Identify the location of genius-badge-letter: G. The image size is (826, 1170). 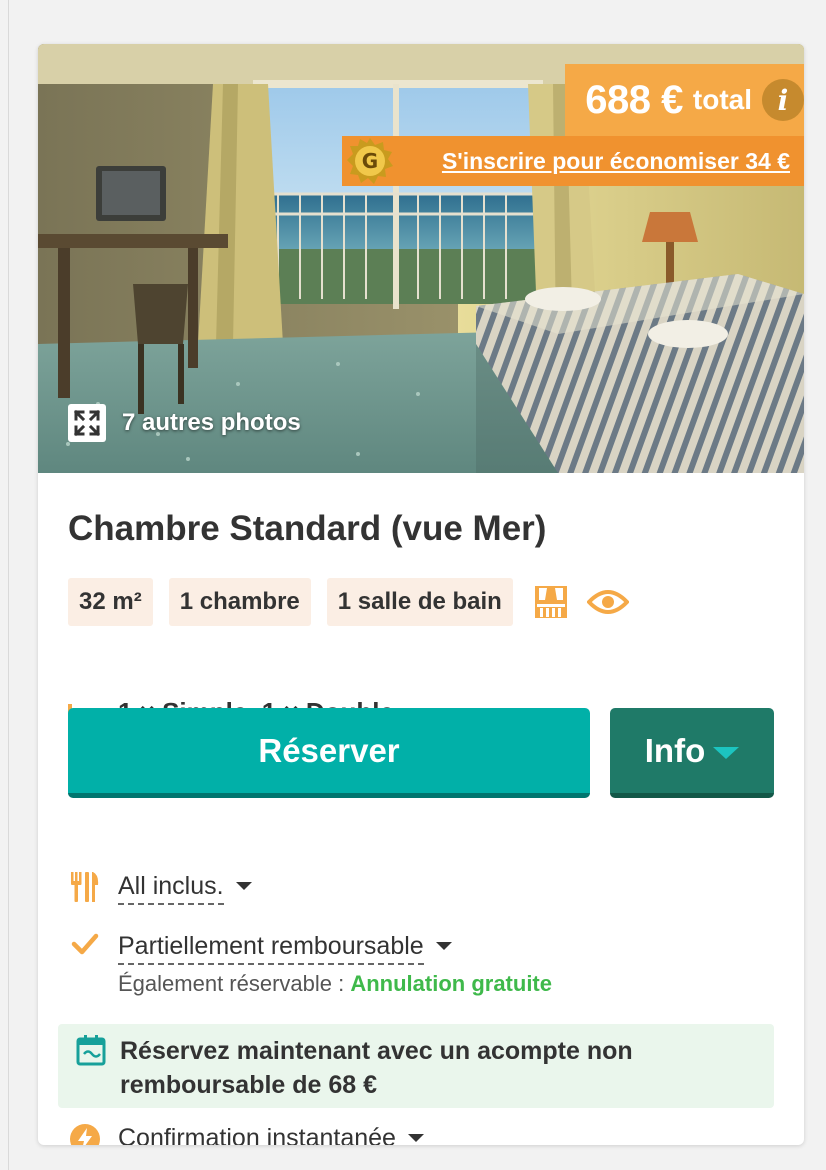
(370, 161).